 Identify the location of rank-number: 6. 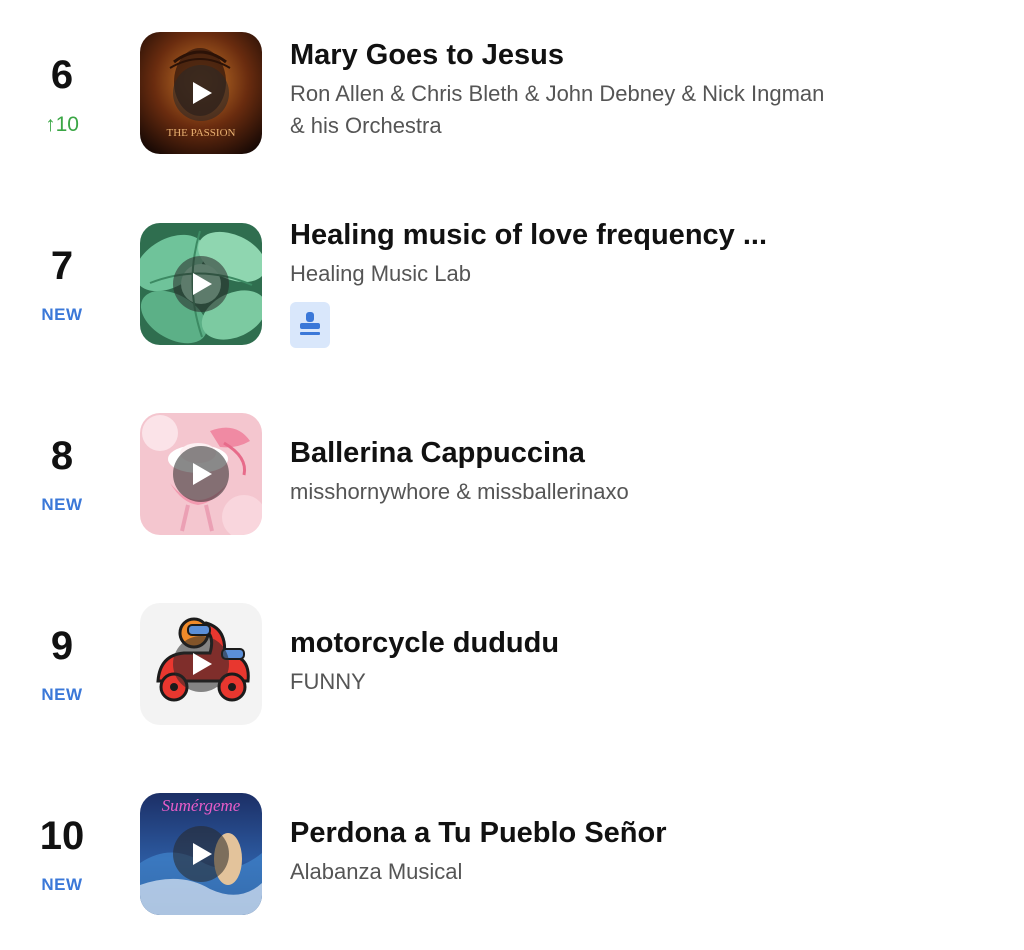
(62, 75).